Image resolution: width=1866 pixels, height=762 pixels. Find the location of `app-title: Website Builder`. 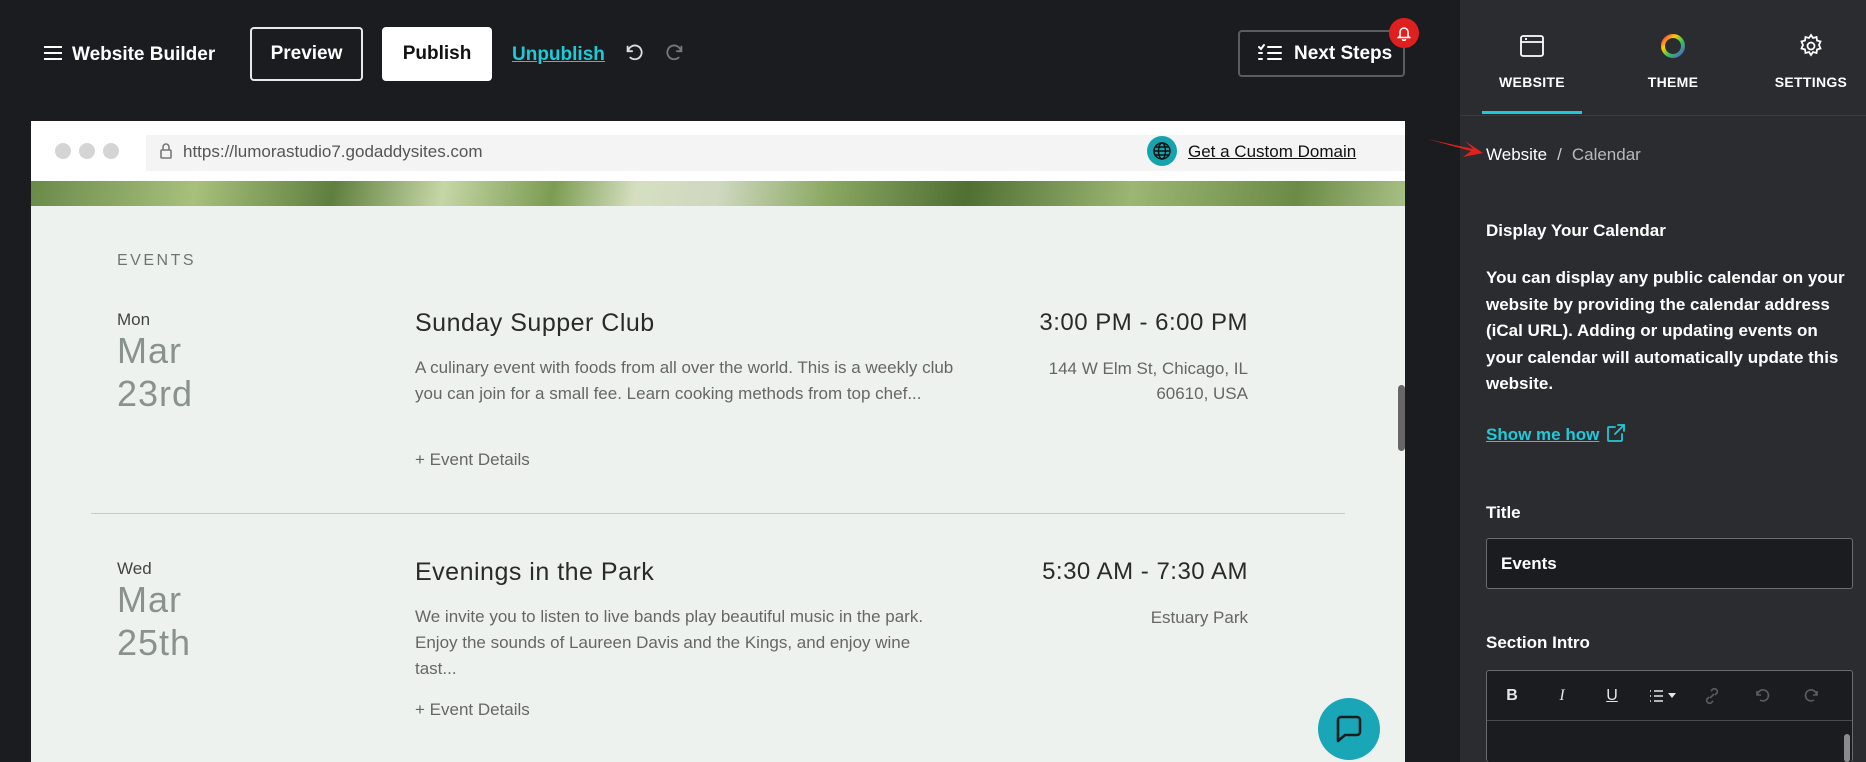

app-title: Website Builder is located at coordinates (144, 54).